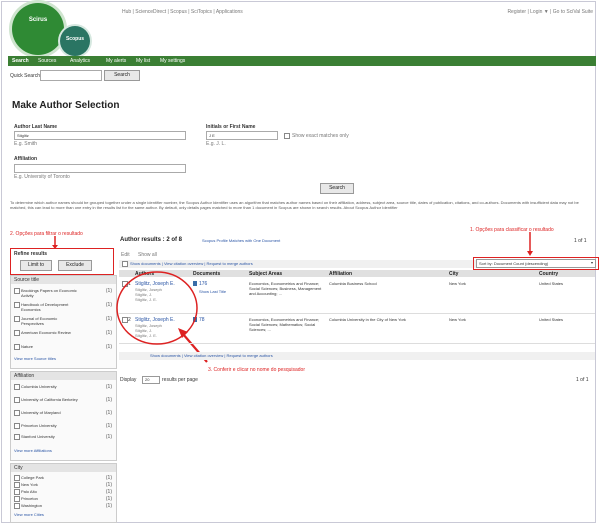 The height and width of the screenshot is (526, 599). Describe the element at coordinates (582, 380) in the screenshot. I see `bottom-pager: 1 of 1` at that location.